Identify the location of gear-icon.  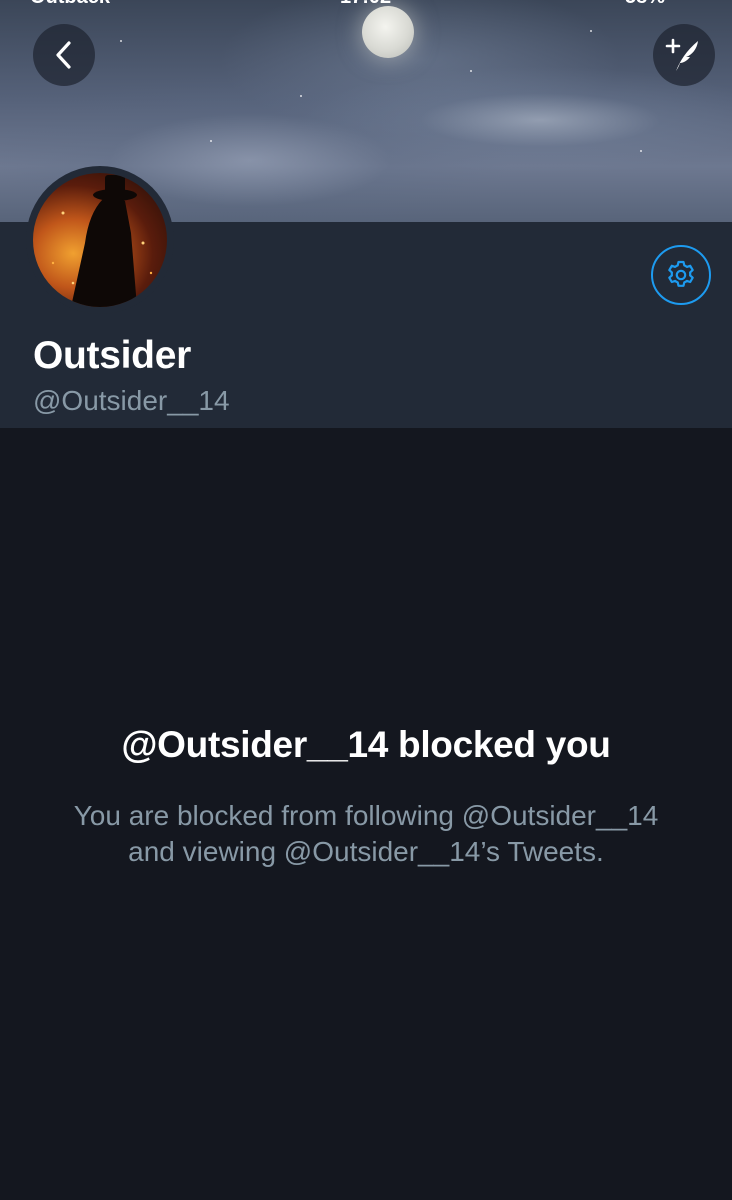
(681, 273).